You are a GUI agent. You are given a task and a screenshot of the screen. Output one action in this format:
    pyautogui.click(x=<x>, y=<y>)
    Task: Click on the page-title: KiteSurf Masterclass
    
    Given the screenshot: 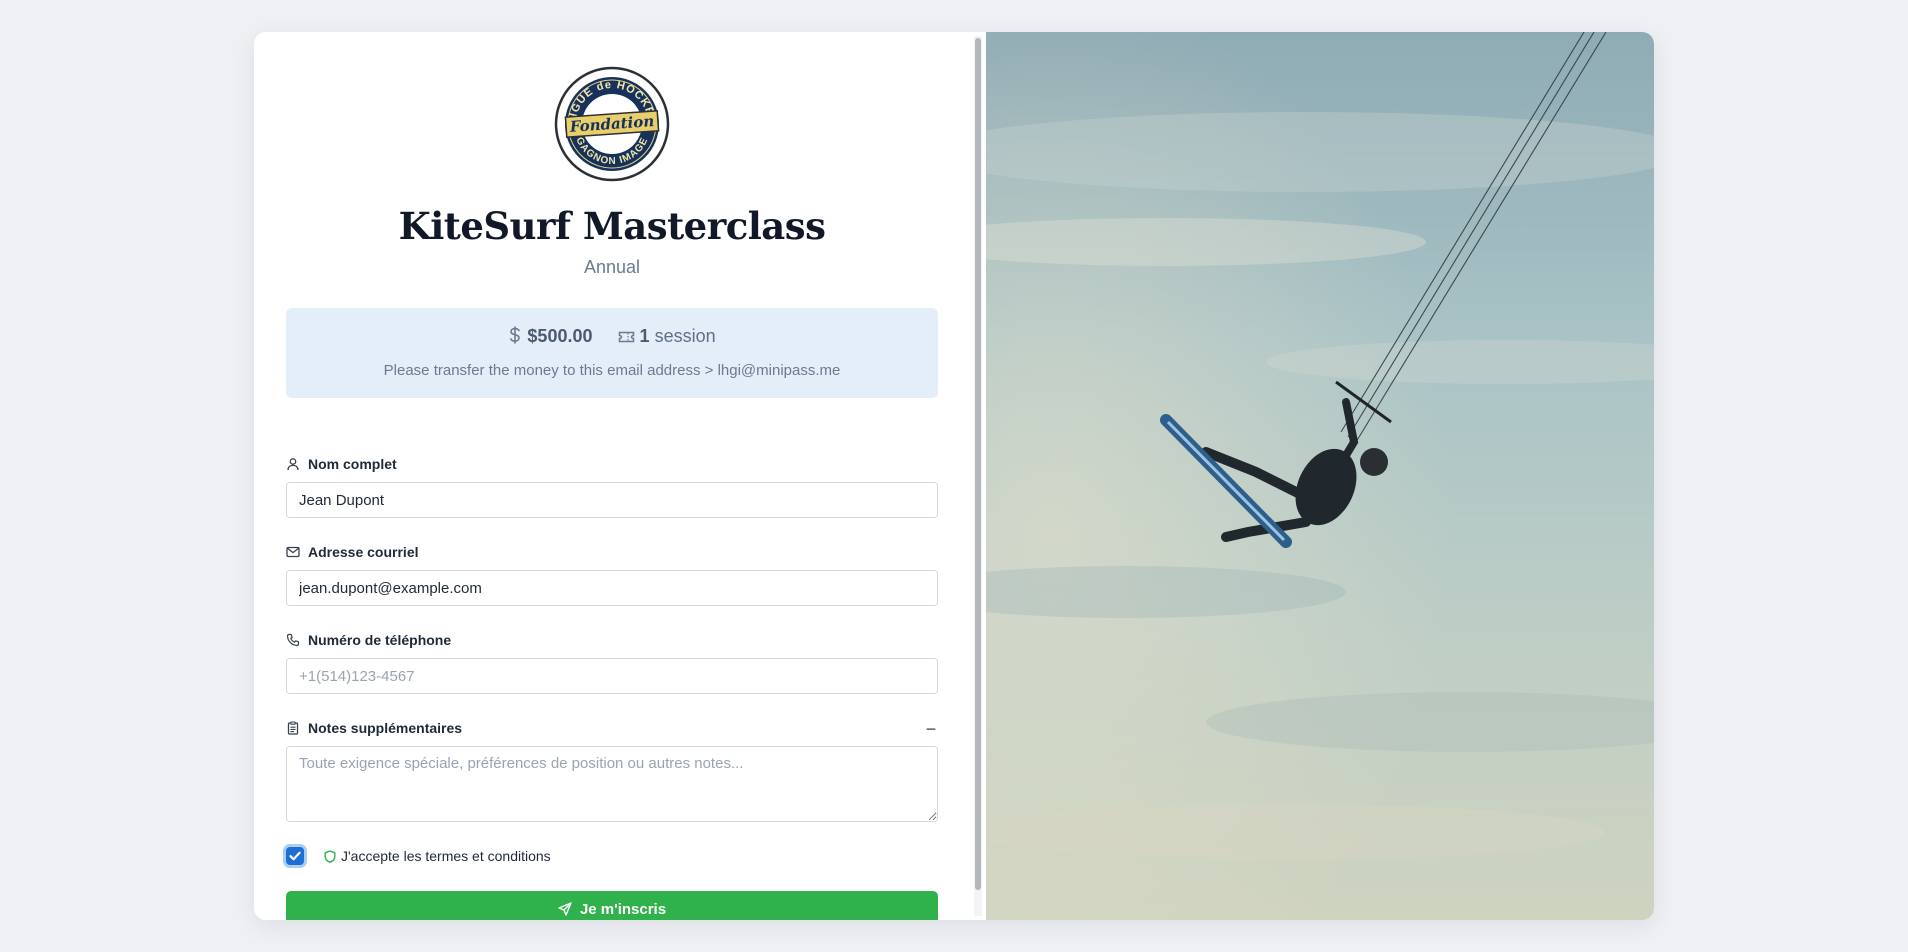 What is the action you would take?
    pyautogui.click(x=612, y=226)
    